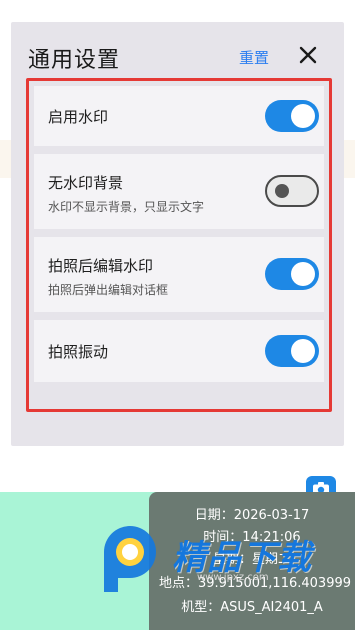  I want to click on close-icon, so click(308, 55).